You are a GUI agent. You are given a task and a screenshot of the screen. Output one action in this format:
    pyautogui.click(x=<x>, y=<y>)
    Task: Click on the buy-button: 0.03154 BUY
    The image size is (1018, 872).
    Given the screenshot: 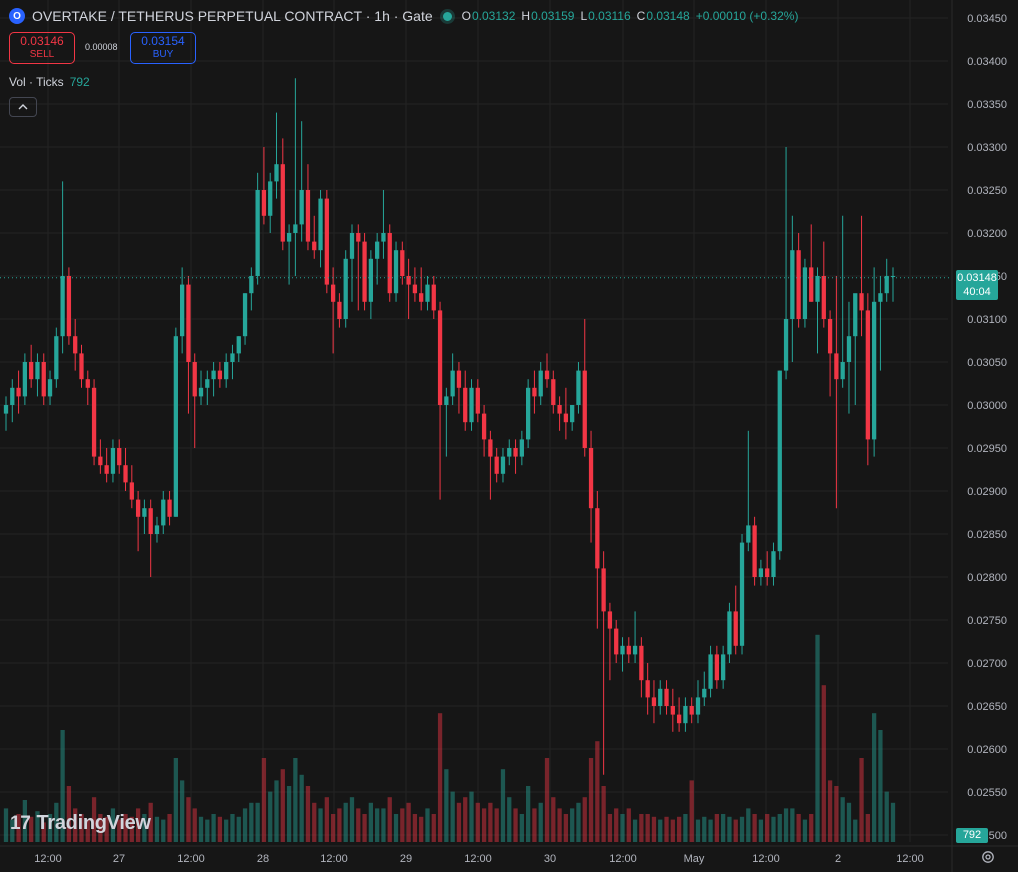 What is the action you would take?
    pyautogui.click(x=163, y=48)
    